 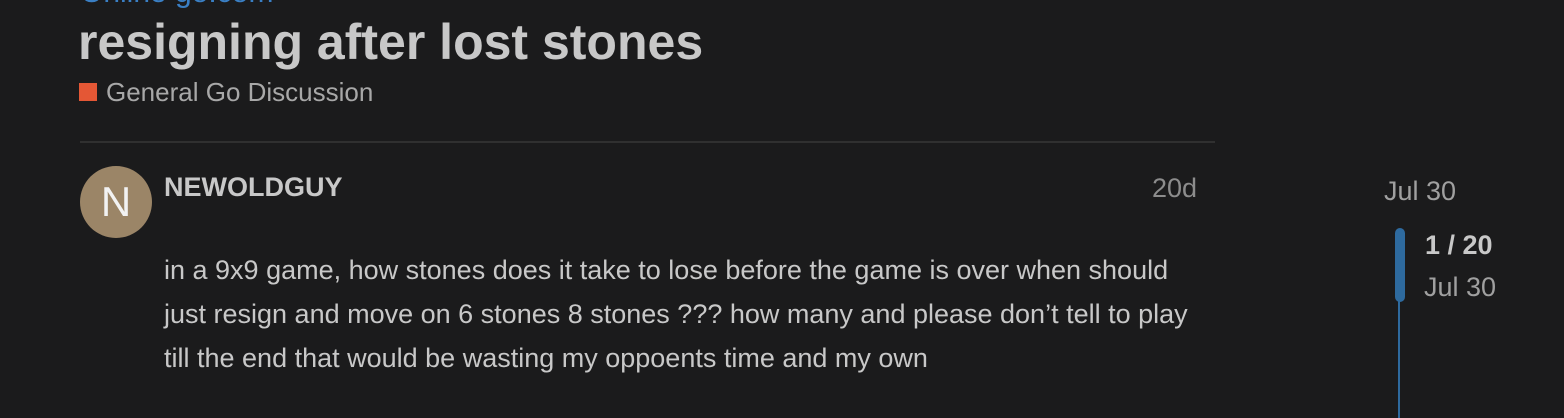 I want to click on timeline-scroll-handle, so click(x=1400, y=265).